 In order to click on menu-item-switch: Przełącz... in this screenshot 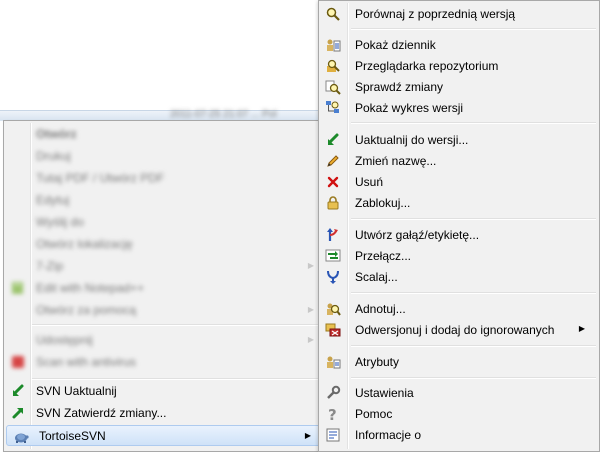, I will do `click(459, 255)`.